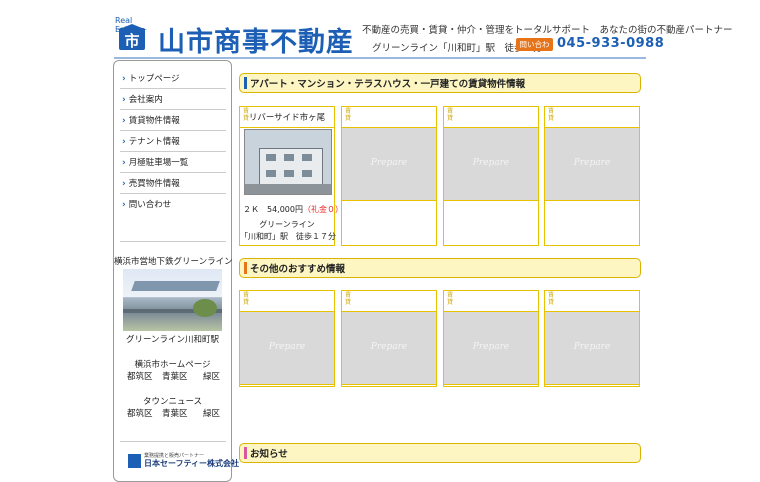 Image resolution: width=760 pixels, height=482 pixels. I want to click on sidebar-item-rental: › 賃貸物件情報, so click(151, 120).